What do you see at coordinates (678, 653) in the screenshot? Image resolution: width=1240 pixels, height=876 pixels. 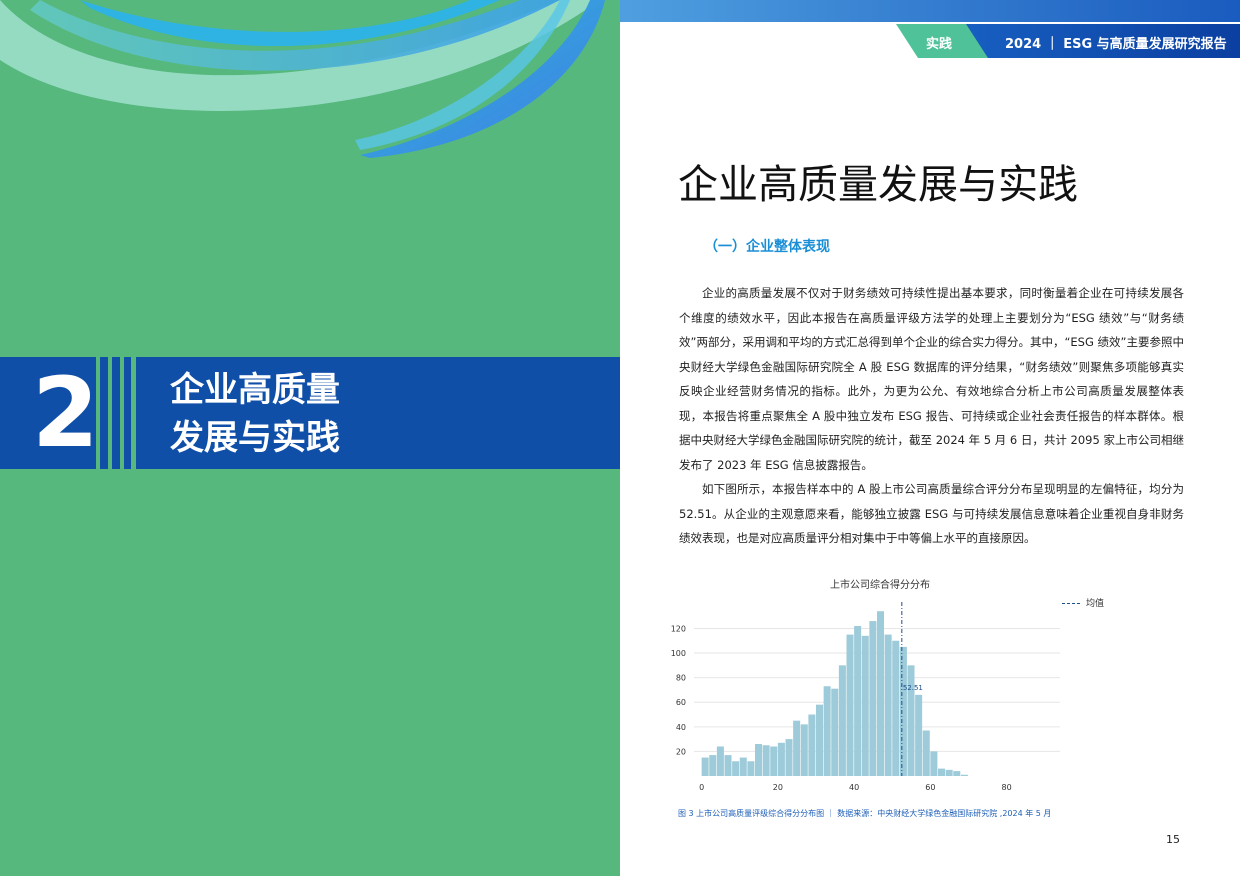 I see `y-tick-label: 100` at bounding box center [678, 653].